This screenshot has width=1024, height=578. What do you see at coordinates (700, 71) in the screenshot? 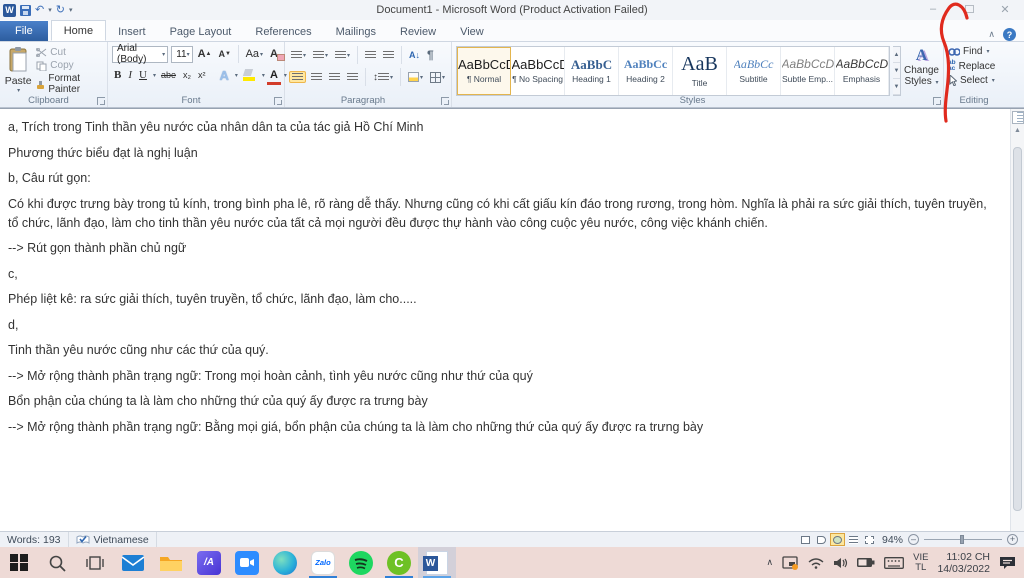
I see `style-title: AaB Title` at bounding box center [700, 71].